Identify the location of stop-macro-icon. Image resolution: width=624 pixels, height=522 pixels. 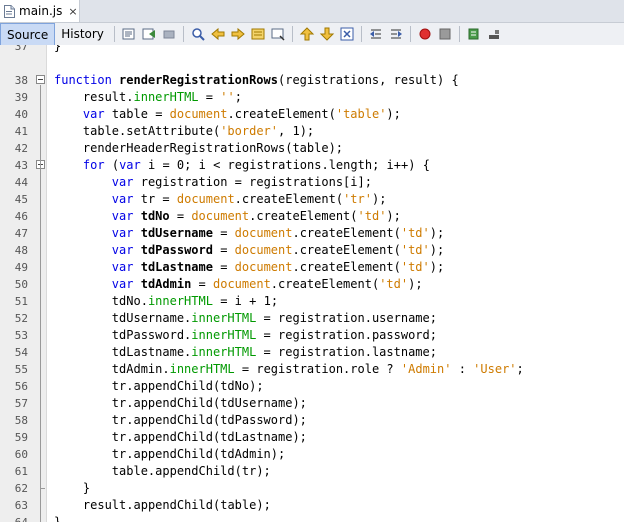
(445, 34).